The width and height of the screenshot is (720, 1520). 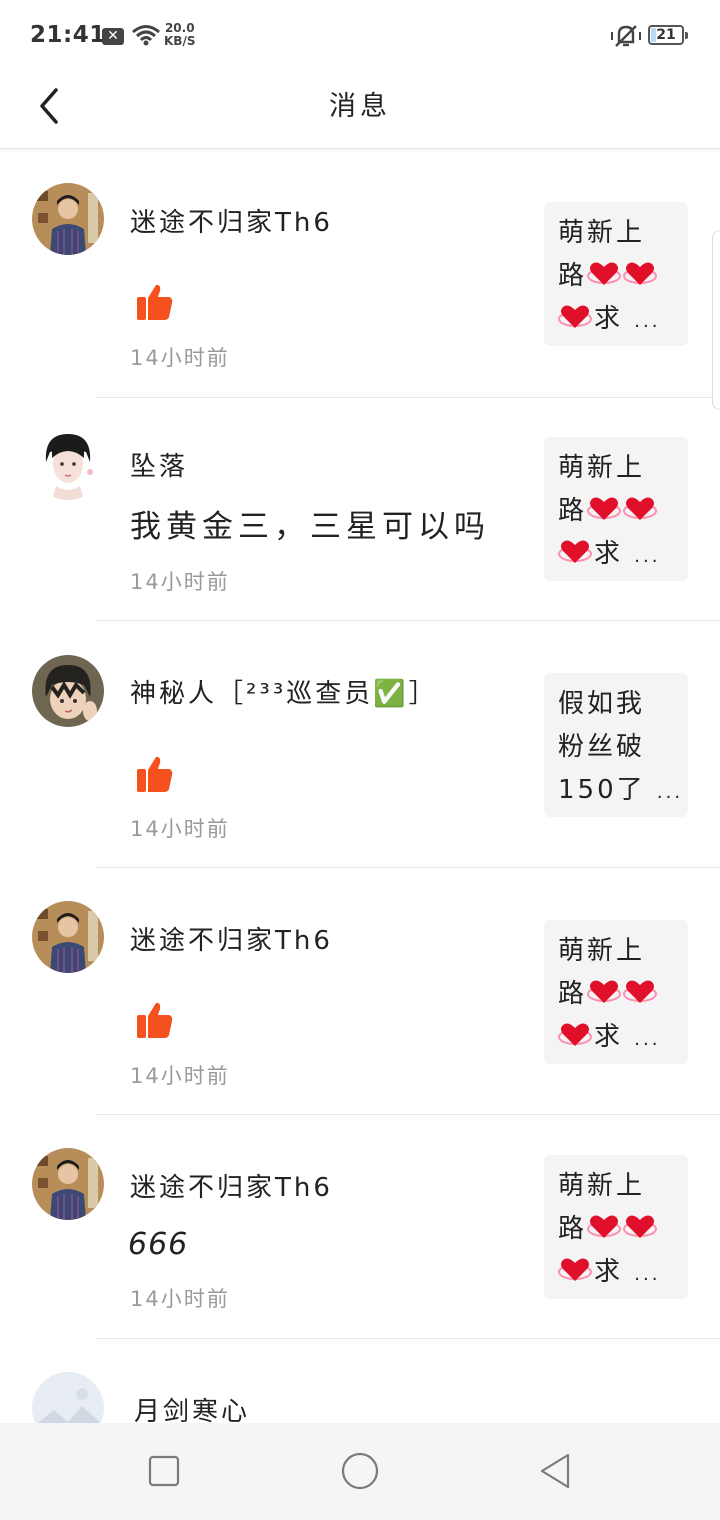 I want to click on status-time: 21:41, so click(x=68, y=35).